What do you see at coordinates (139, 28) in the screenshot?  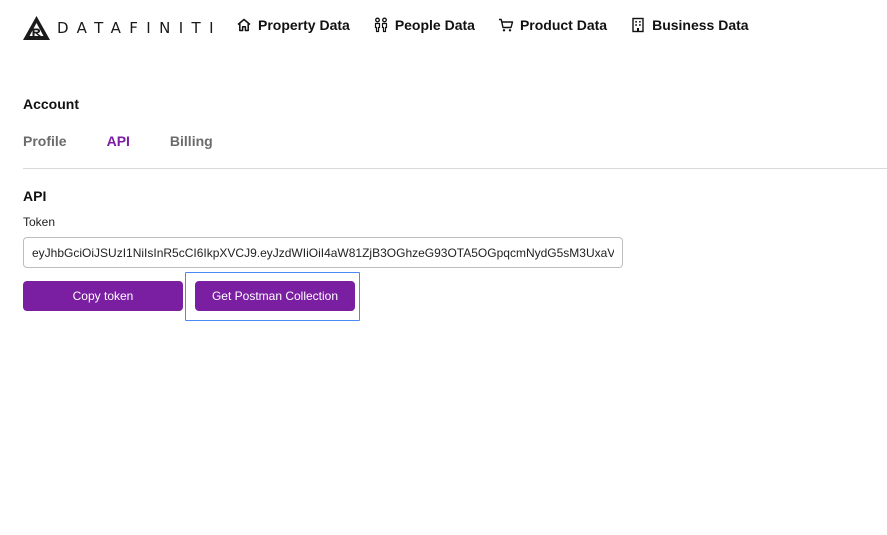 I see `brand-name: DATAFINITI` at bounding box center [139, 28].